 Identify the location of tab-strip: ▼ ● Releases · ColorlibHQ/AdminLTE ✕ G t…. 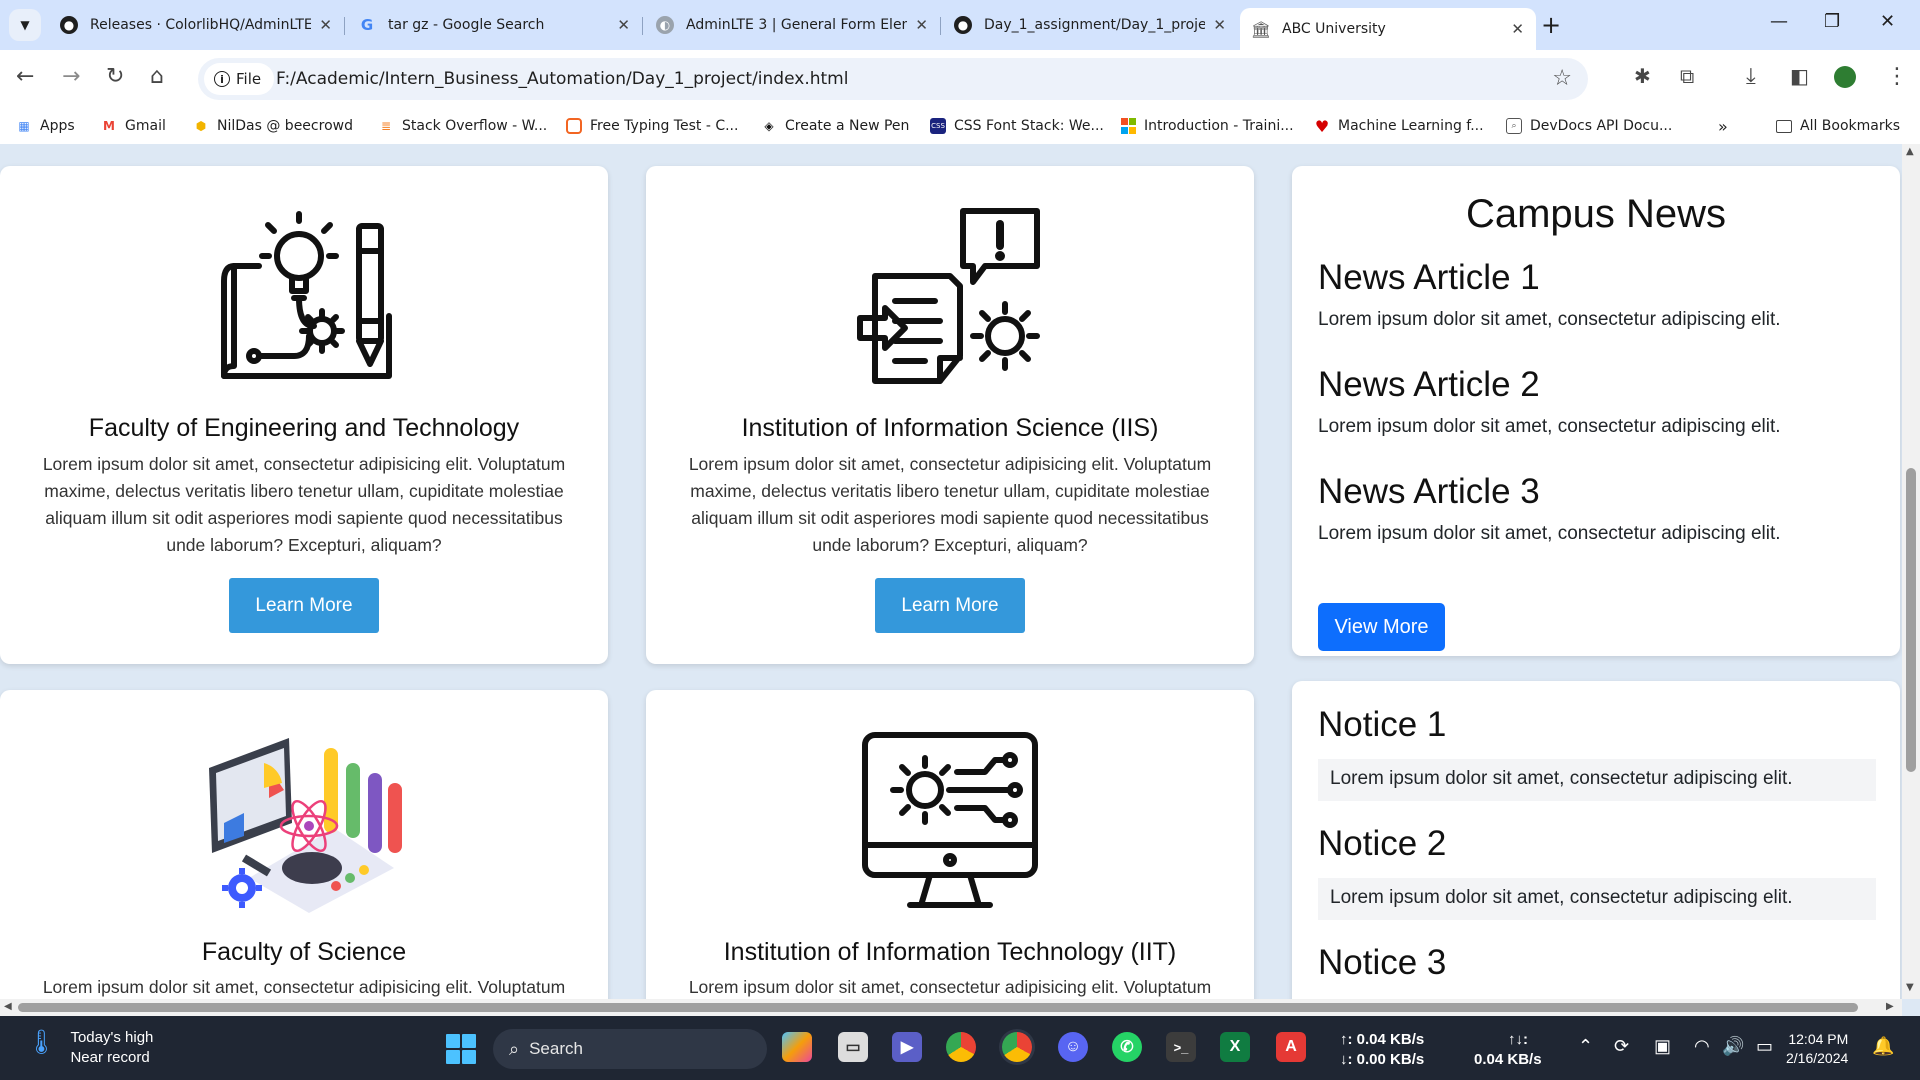
(960, 25).